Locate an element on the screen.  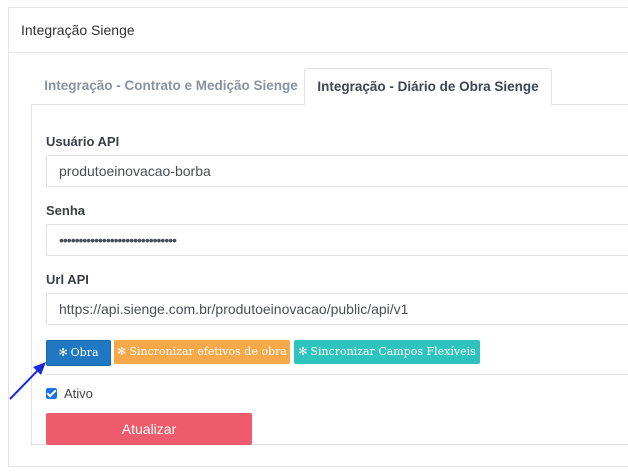
sync-campos-label: Sincronizar Campos Flexíveis is located at coordinates (393, 351).